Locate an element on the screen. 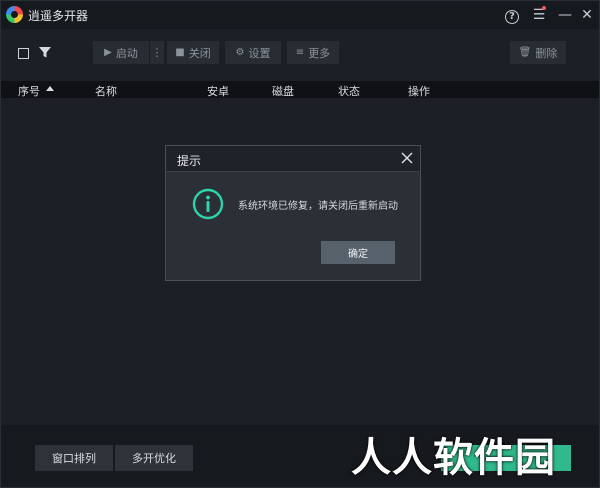 Image resolution: width=600 pixels, height=488 pixels. close-icon is located at coordinates (407, 158).